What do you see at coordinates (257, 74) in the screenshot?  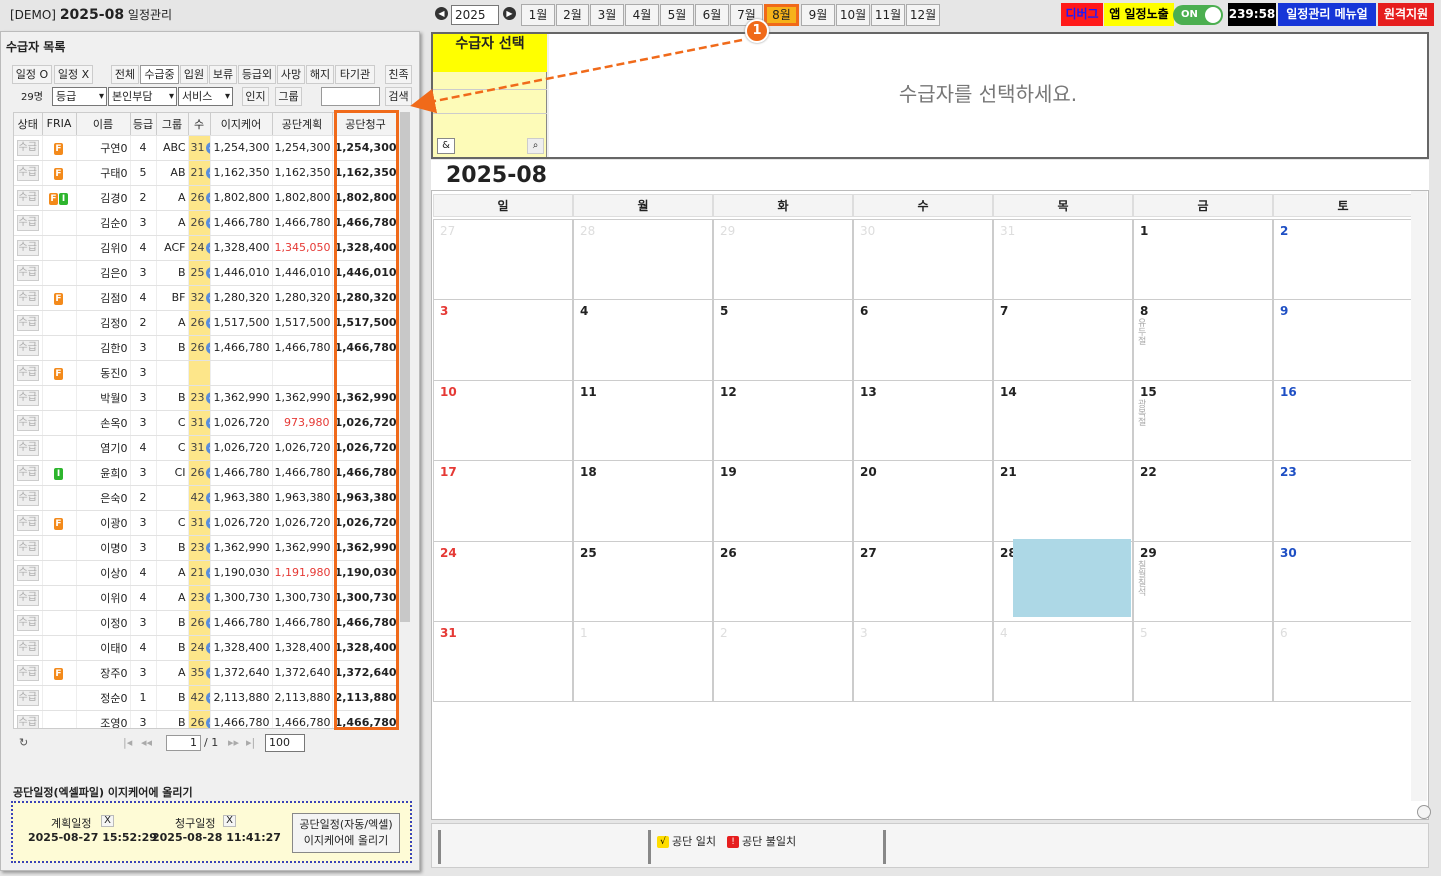 I see `status-tab-4: 등급외` at bounding box center [257, 74].